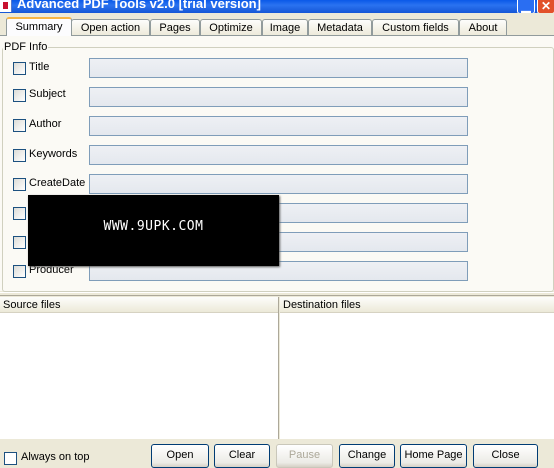  What do you see at coordinates (39, 67) in the screenshot?
I see `title-label: Title` at bounding box center [39, 67].